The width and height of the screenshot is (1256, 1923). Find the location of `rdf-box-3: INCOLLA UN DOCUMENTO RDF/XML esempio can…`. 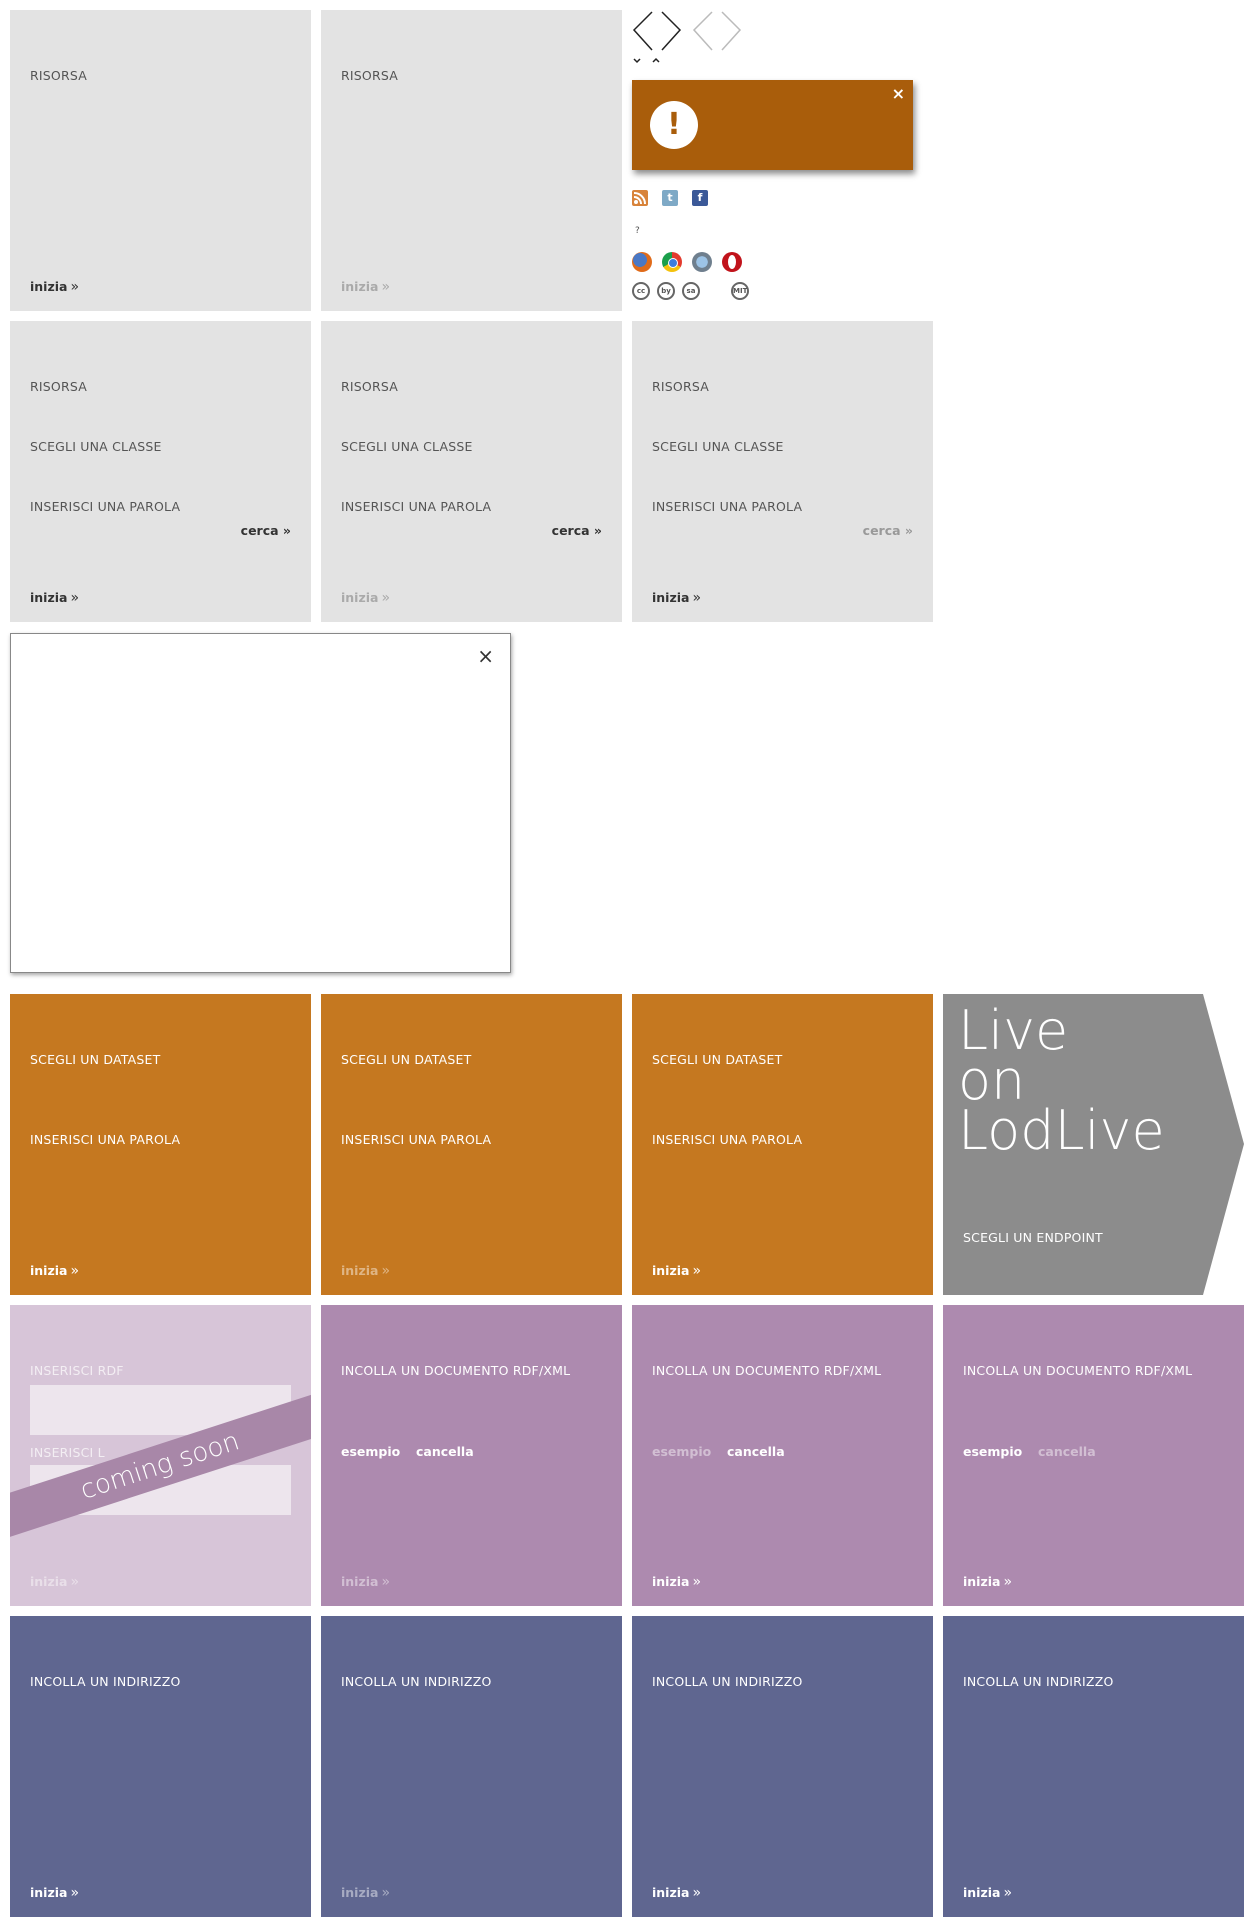

rdf-box-3: INCOLLA UN DOCUMENTO RDF/XML esempio can… is located at coordinates (1093, 1455).